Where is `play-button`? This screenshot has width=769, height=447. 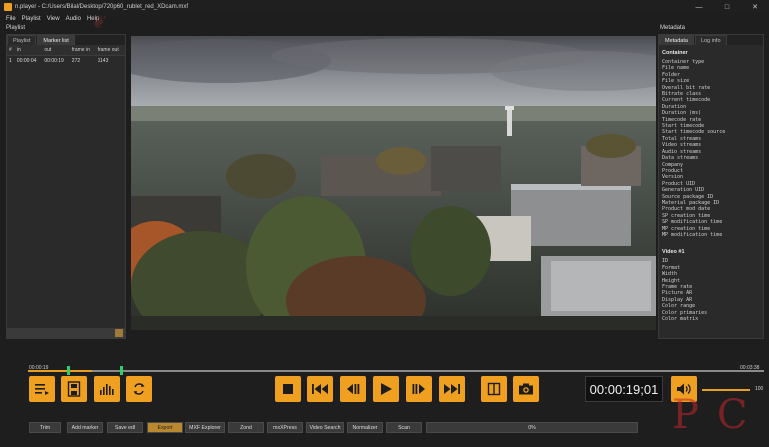 play-button is located at coordinates (386, 389).